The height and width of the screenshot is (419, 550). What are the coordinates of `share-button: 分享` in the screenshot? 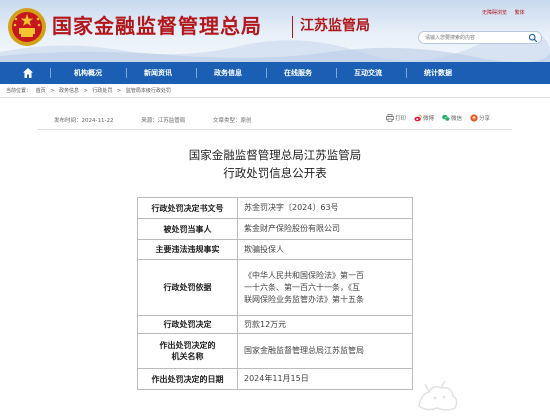 It's located at (480, 118).